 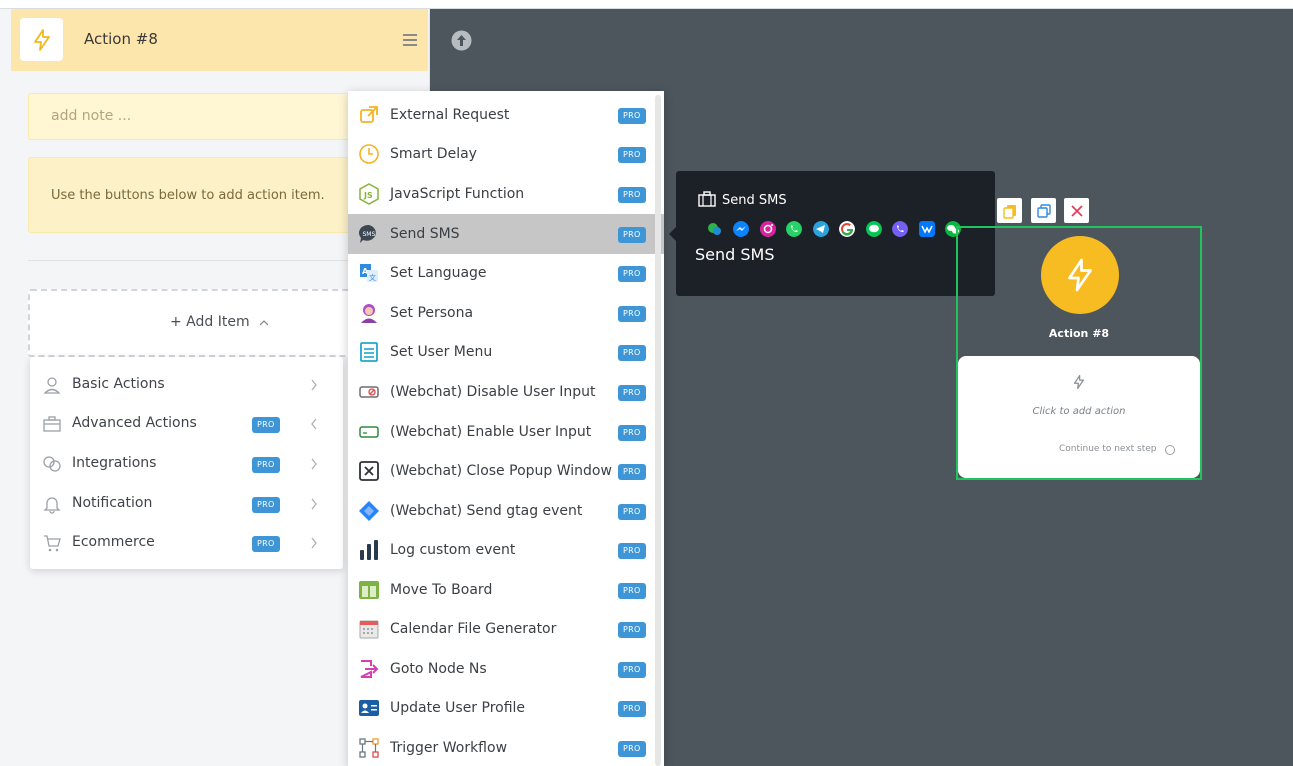 I want to click on top-bar, so click(x=646, y=4).